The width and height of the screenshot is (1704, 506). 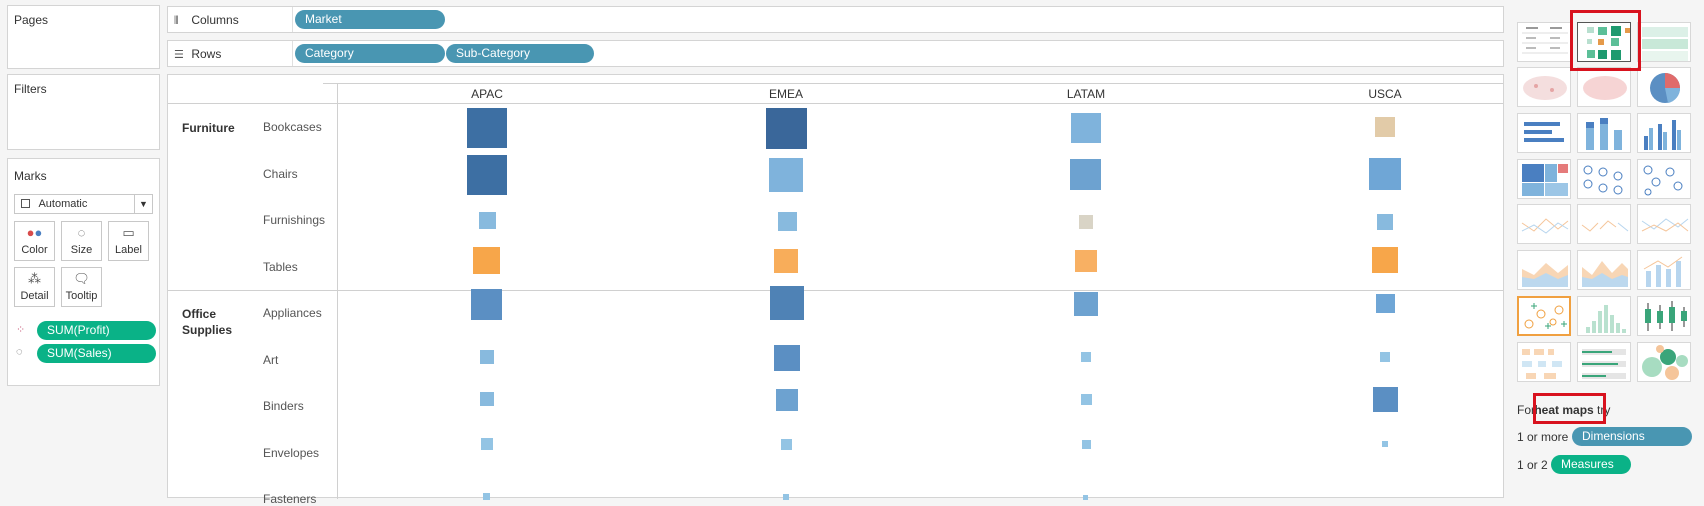 What do you see at coordinates (1385, 127) in the screenshot?
I see `mark-bookcases-usca` at bounding box center [1385, 127].